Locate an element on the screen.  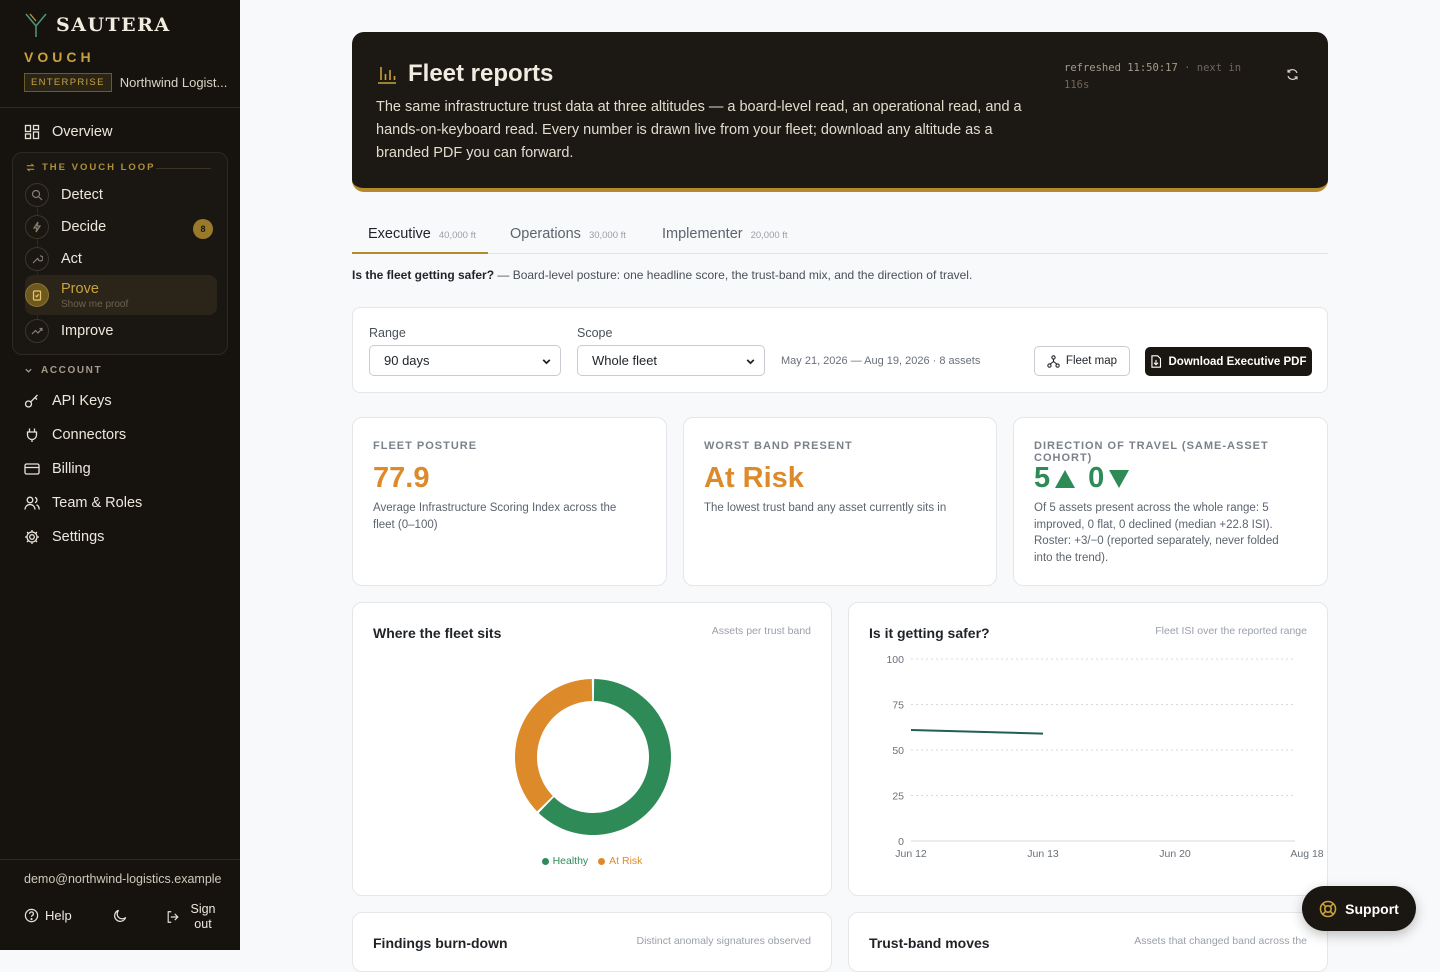
loop-item-sub: Show me proof is located at coordinates (95, 304).